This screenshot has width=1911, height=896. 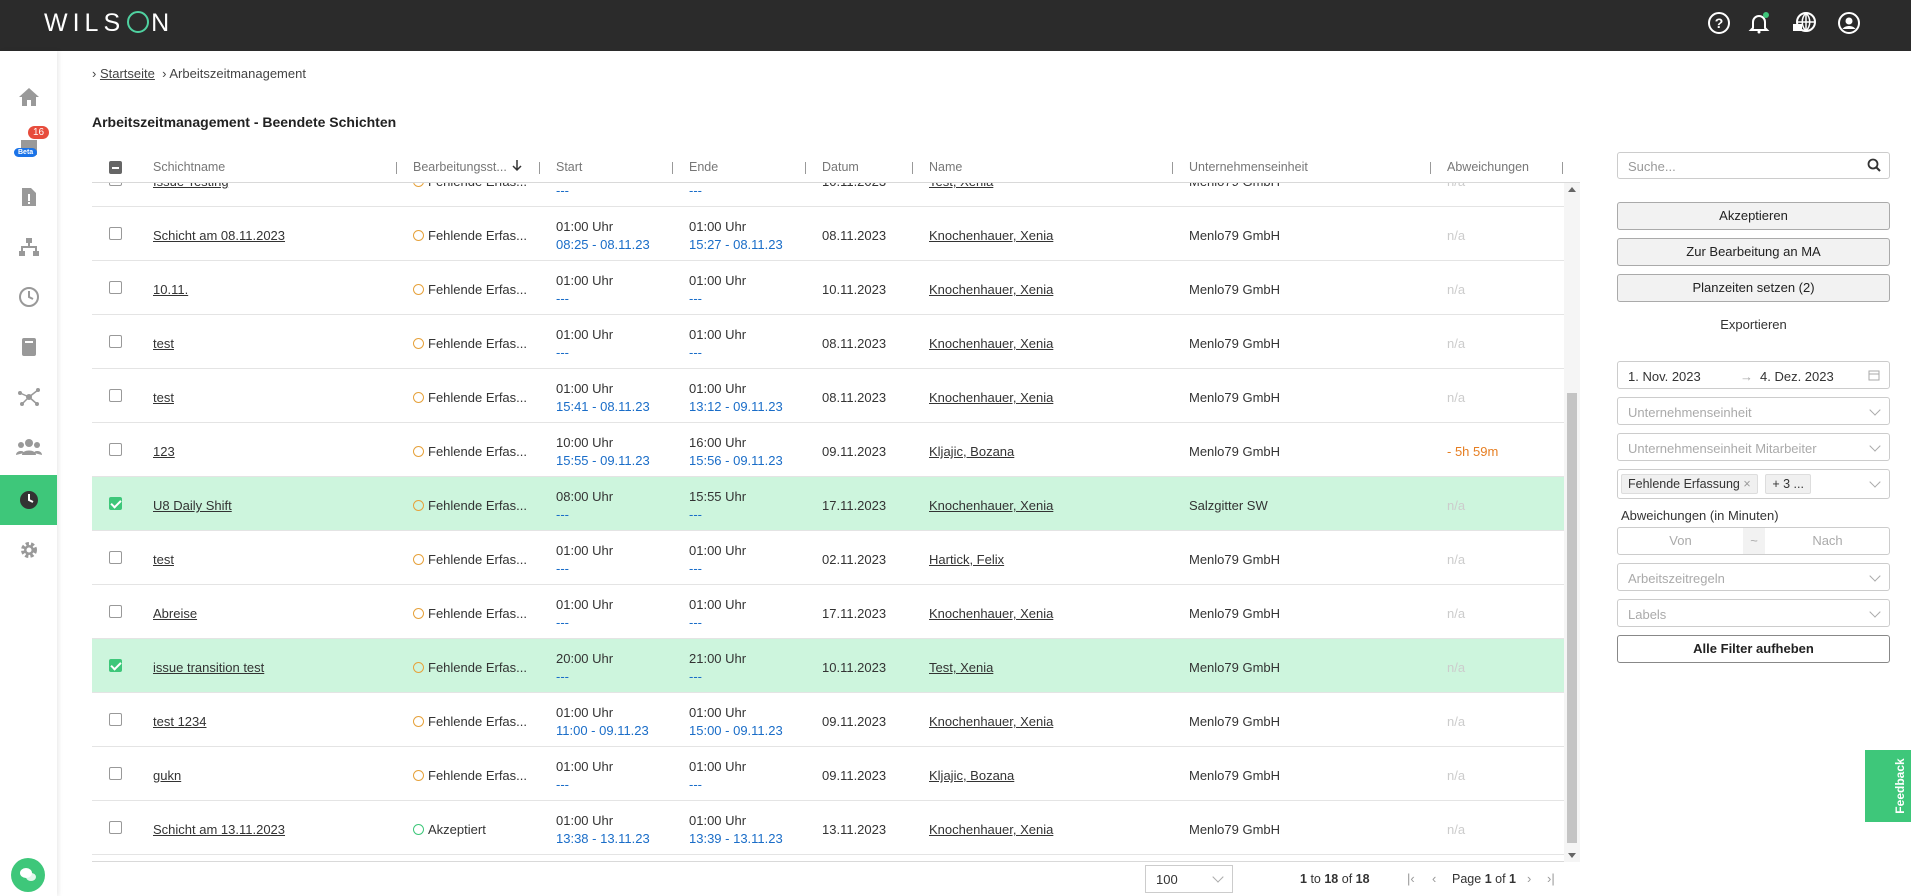 I want to click on shift-name-link: 10.11., so click(x=170, y=289).